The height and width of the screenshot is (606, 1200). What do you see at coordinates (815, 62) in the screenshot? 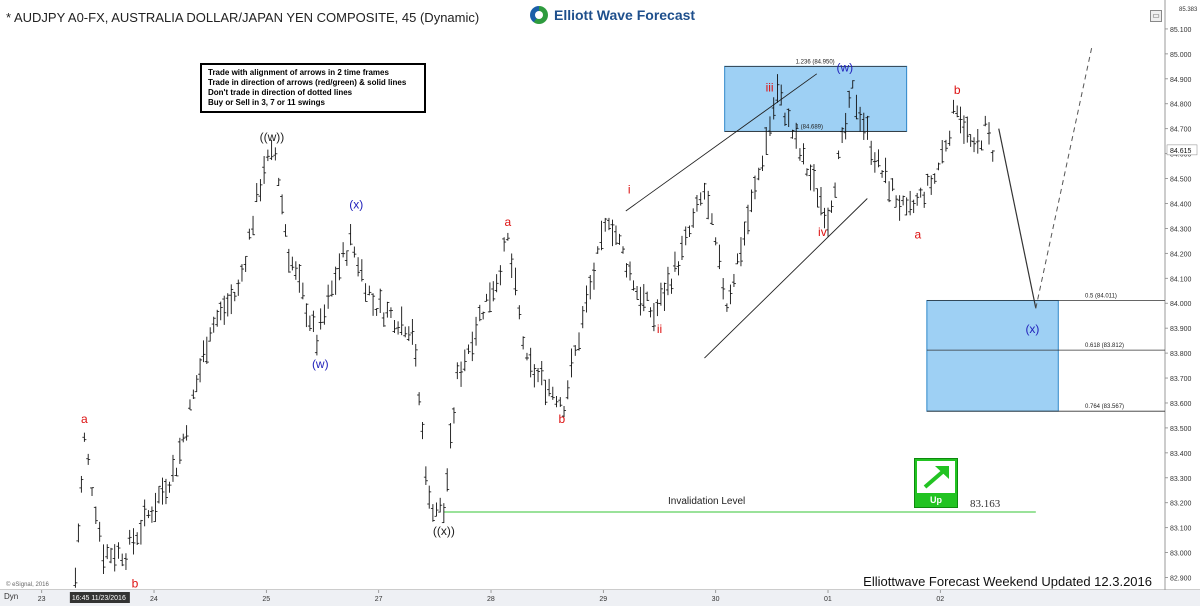
I see `fib-level-label: 1.236 (84.950)` at bounding box center [815, 62].